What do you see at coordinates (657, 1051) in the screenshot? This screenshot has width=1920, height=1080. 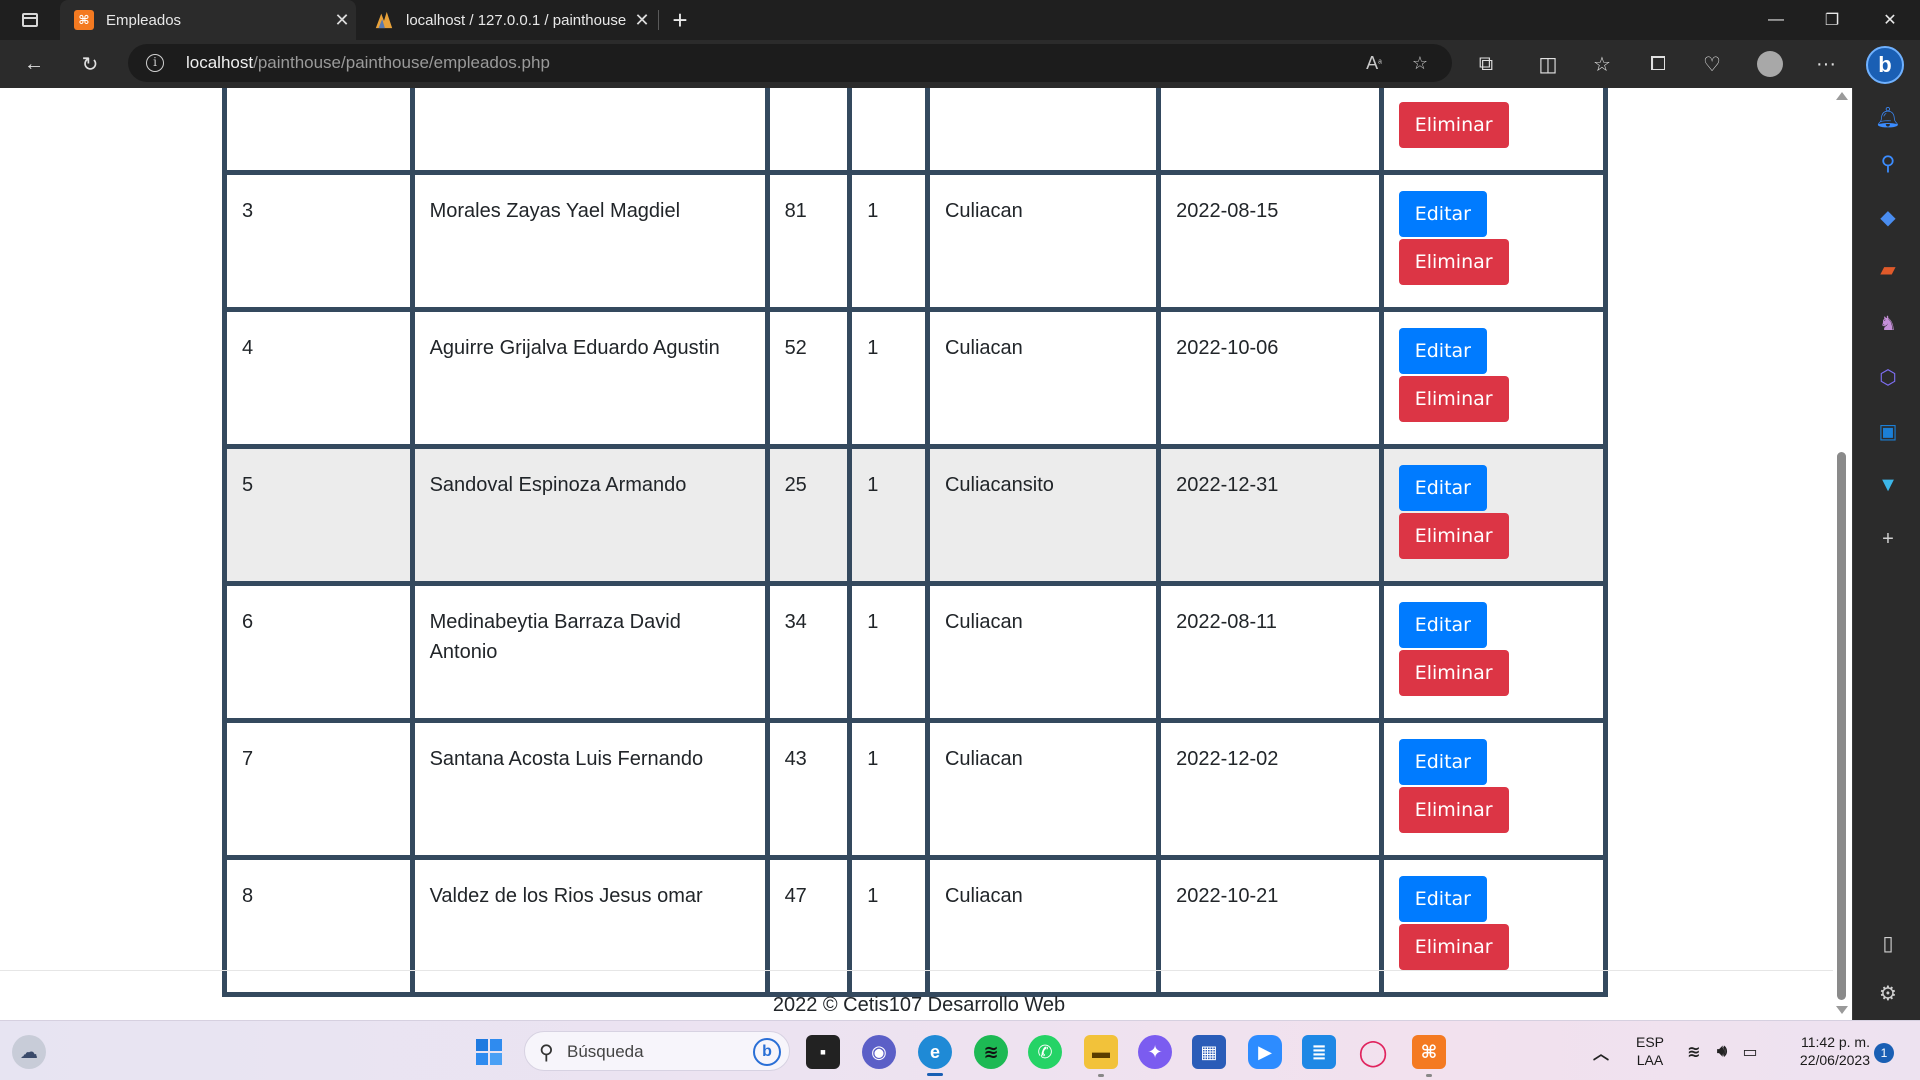 I see `taskbar-search: ⚲ Búsqueda b` at bounding box center [657, 1051].